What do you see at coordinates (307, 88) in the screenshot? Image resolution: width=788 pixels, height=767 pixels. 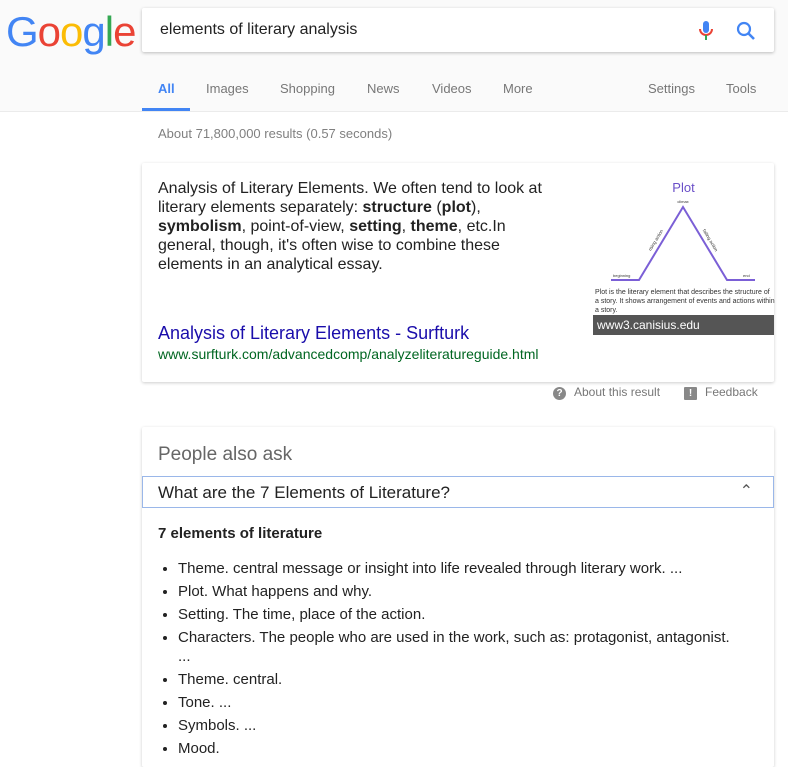 I see `tab-shopping: Shopping` at bounding box center [307, 88].